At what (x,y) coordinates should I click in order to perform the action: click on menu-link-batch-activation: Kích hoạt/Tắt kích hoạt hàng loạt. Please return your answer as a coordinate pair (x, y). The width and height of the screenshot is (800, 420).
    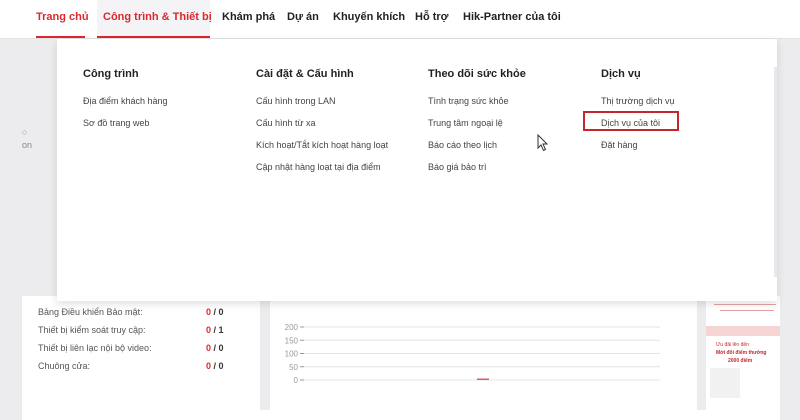
    Looking at the image, I should click on (322, 145).